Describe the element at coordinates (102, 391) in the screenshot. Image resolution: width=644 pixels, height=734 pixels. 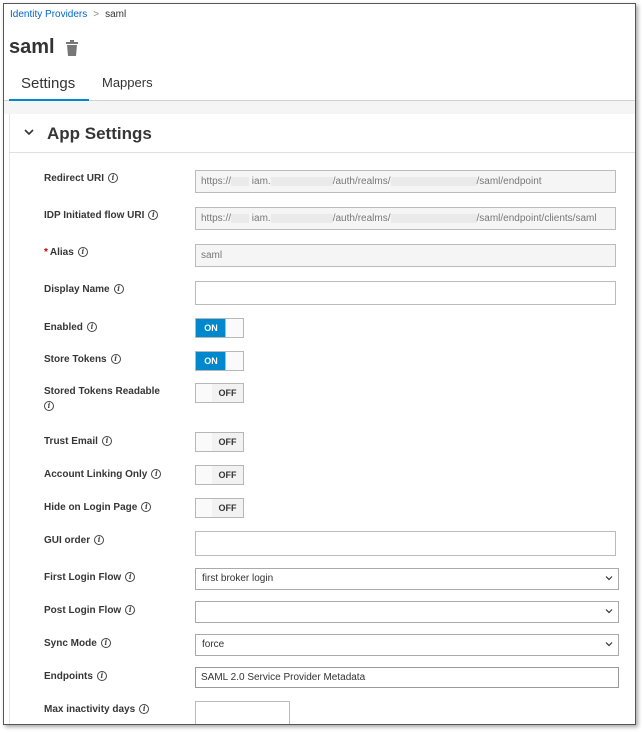
I see `stored-tokens-readable-label-text: Stored Tokens Readable` at that location.